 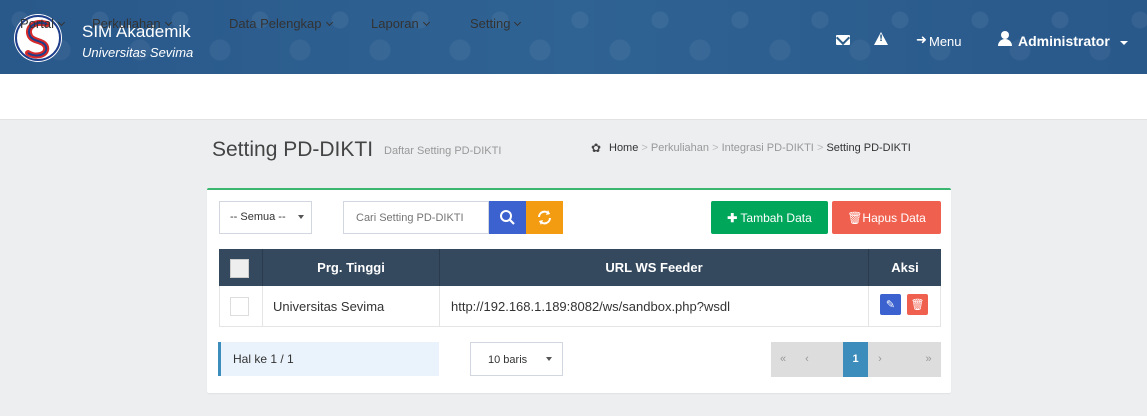 I want to click on breadcrumb-integrasi: Integrasi PD-DIKTI, so click(x=768, y=148).